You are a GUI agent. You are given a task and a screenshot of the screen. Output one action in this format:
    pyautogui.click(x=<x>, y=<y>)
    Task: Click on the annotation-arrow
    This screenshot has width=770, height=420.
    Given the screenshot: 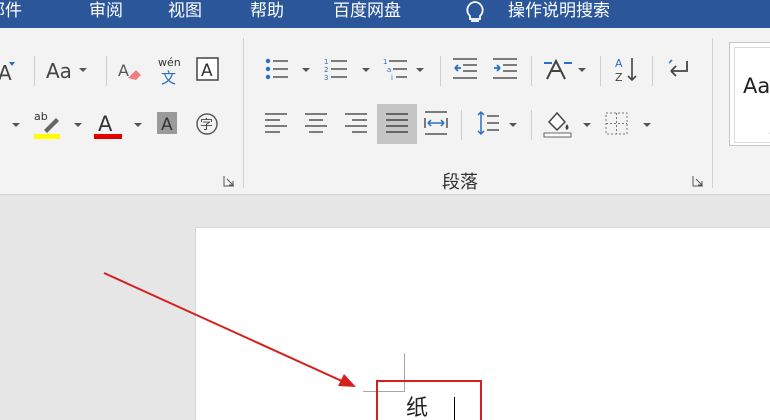 What is the action you would take?
    pyautogui.click(x=229, y=329)
    